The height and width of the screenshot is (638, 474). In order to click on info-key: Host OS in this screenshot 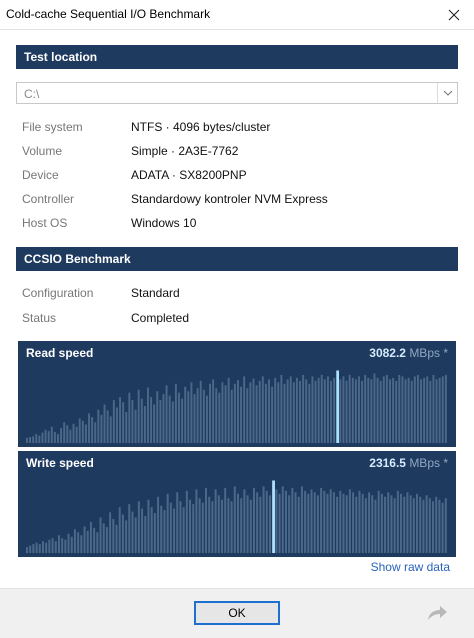, I will do `click(45, 223)`.